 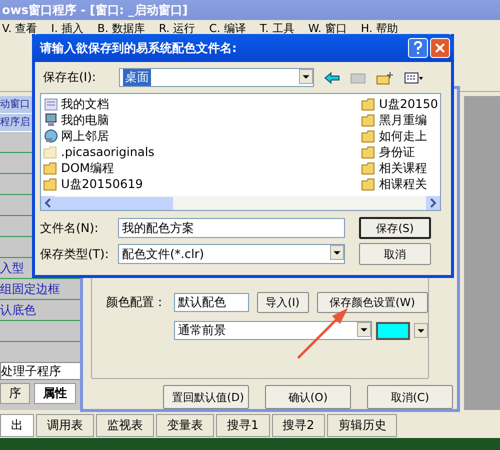 What do you see at coordinates (243, 425) in the screenshot?
I see `output-tab: 搜寻1` at bounding box center [243, 425].